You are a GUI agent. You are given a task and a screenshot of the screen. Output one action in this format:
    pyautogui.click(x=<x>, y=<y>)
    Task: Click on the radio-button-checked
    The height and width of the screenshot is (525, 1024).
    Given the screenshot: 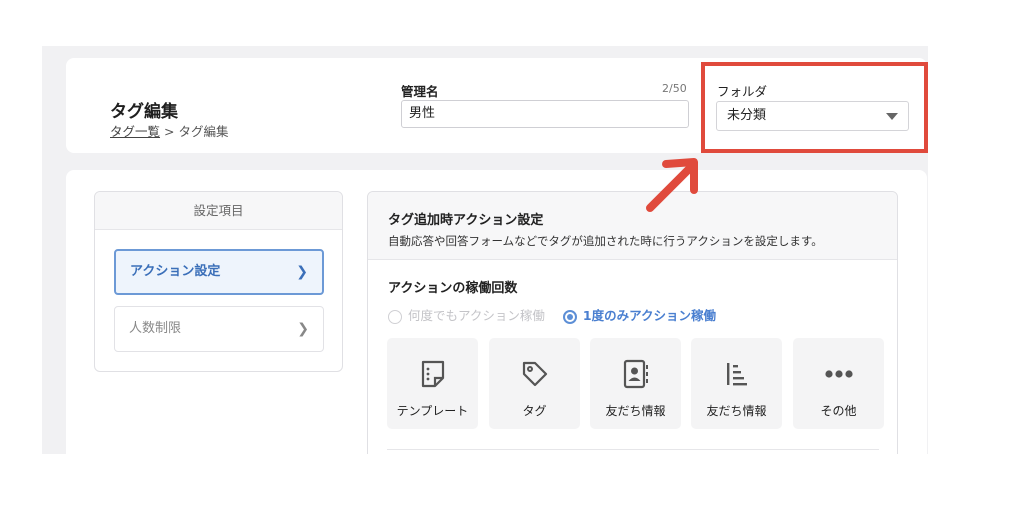 What is the action you would take?
    pyautogui.click(x=569, y=316)
    